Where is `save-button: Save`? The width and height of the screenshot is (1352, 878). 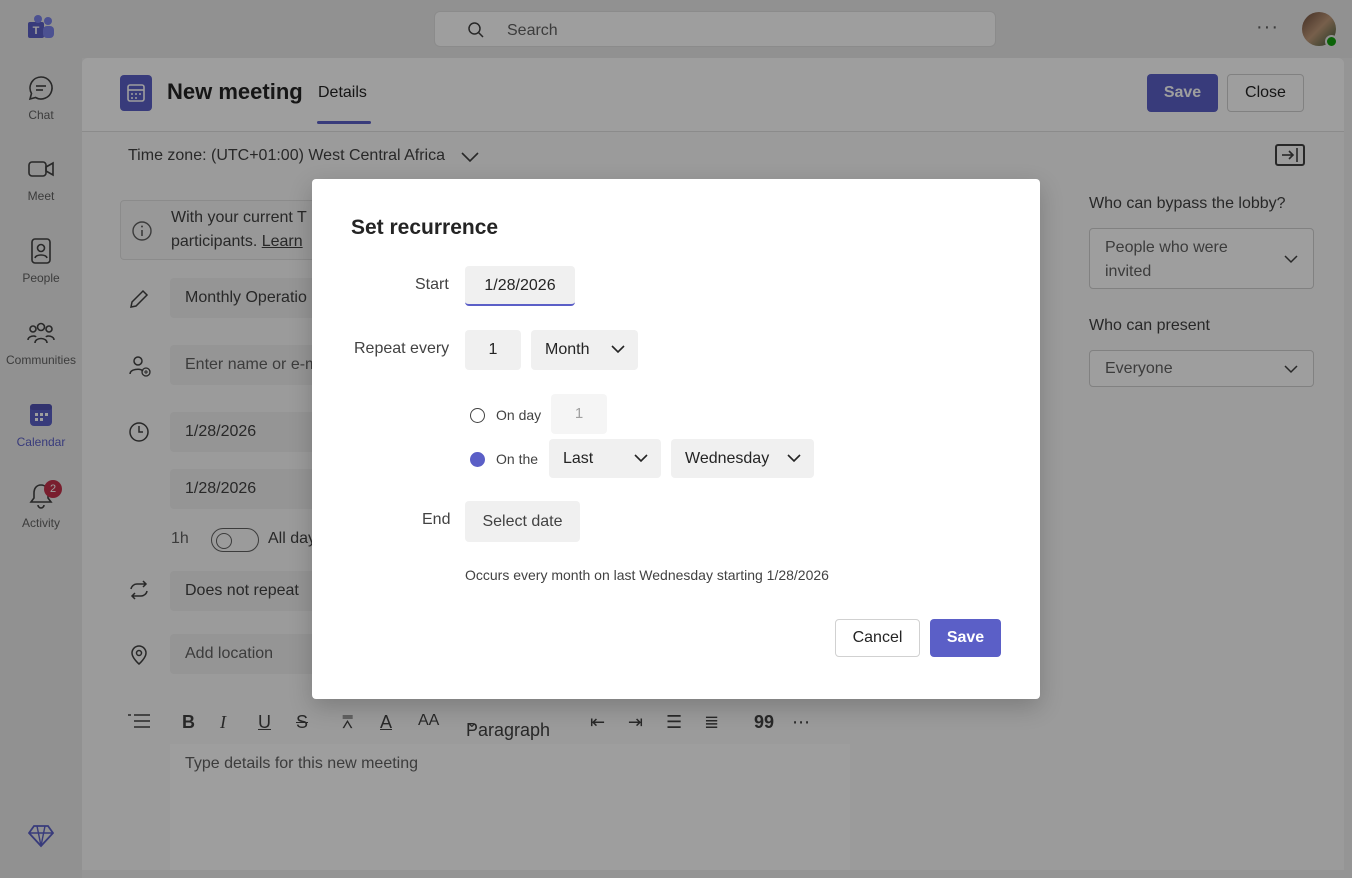 save-button: Save is located at coordinates (965, 638).